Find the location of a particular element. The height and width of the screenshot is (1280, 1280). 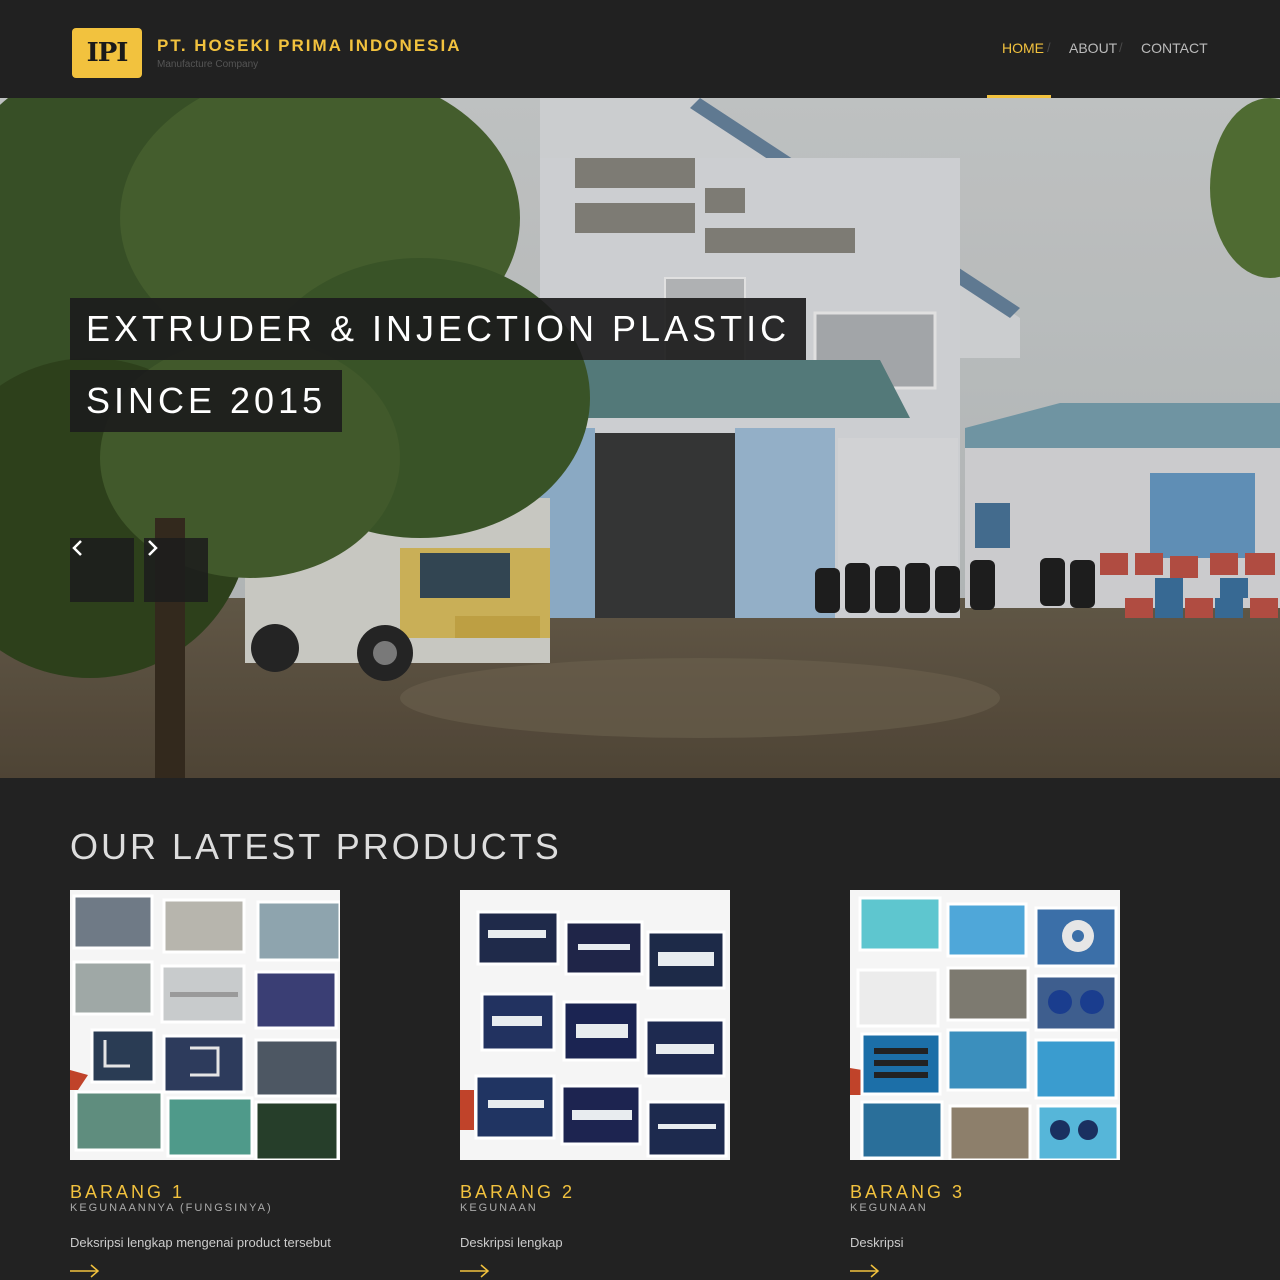

product-description: Deskripsi lengkap is located at coordinates (511, 1242).